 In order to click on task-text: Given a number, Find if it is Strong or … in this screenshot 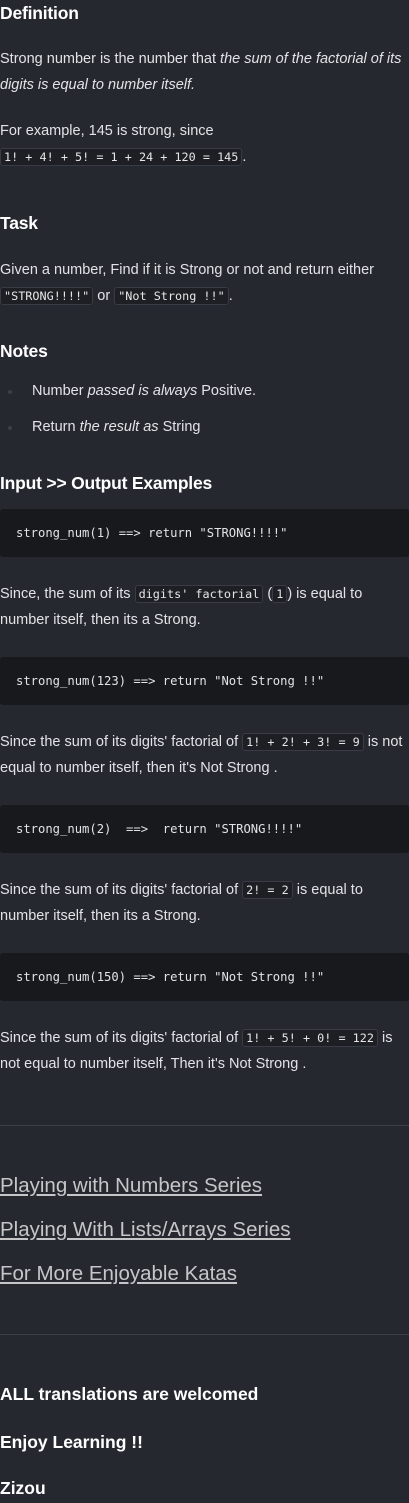, I will do `click(187, 270)`.